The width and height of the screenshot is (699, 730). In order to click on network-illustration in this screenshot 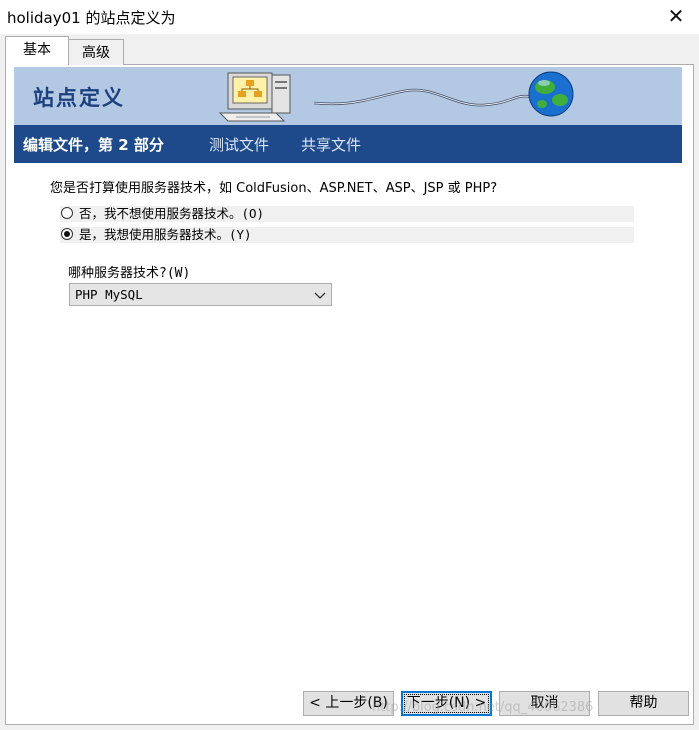, I will do `click(396, 96)`.